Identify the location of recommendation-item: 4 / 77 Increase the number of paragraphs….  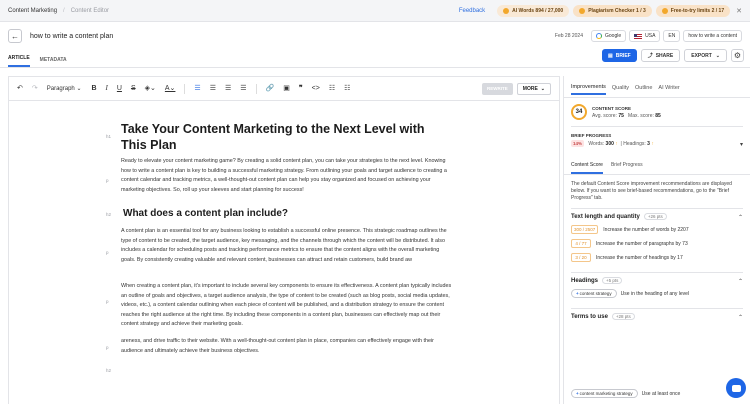
(657, 243).